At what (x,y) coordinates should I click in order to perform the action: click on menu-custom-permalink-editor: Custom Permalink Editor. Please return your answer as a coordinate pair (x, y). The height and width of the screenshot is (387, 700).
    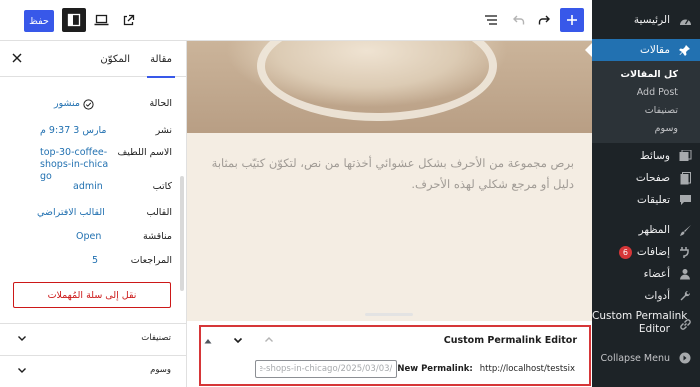
    Looking at the image, I should click on (646, 324).